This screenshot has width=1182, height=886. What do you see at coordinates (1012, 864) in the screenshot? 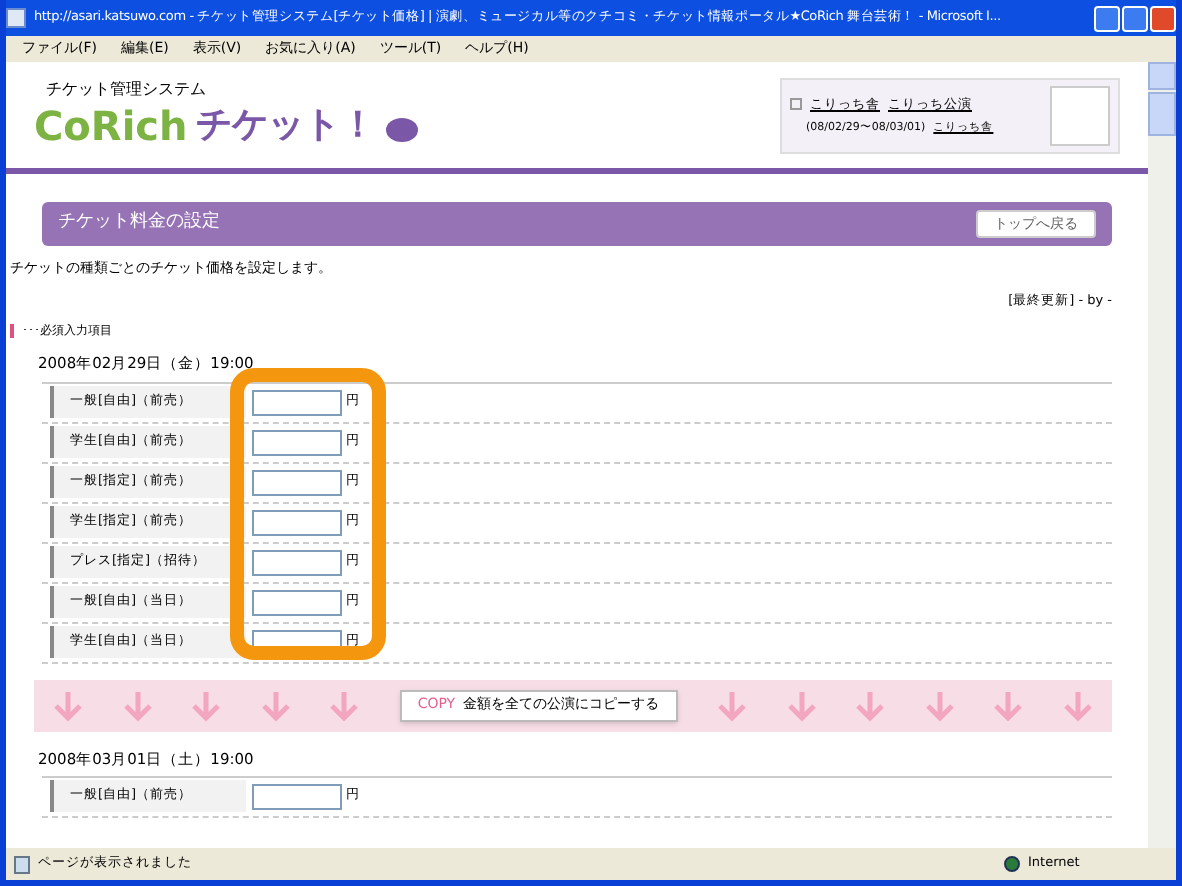
I see `globe-icon` at bounding box center [1012, 864].